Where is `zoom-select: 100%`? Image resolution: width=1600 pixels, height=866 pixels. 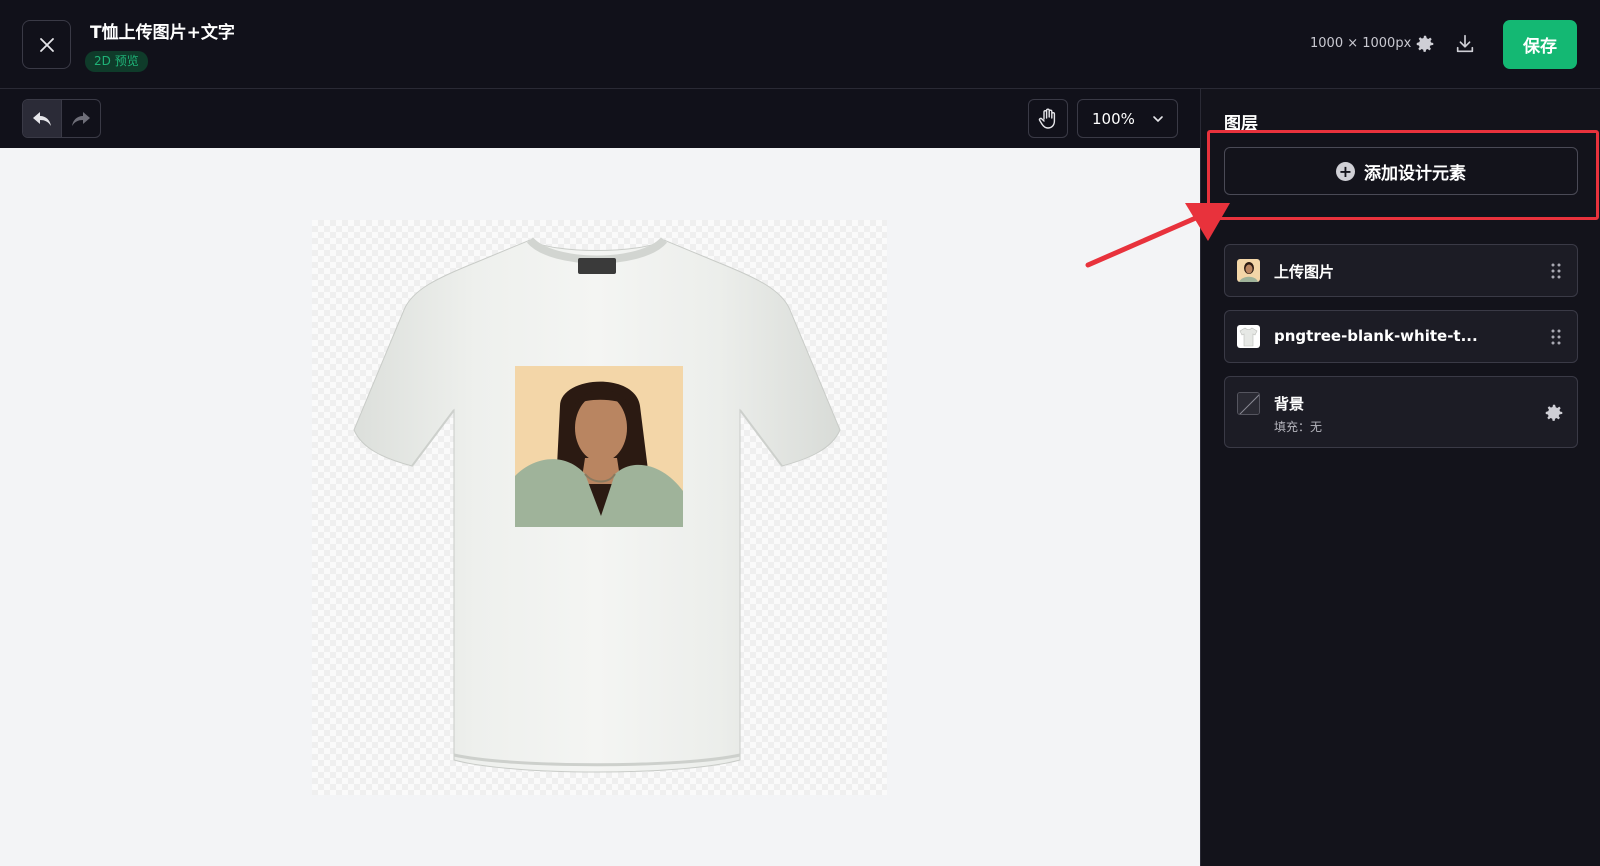 zoom-select: 100% is located at coordinates (1127, 118).